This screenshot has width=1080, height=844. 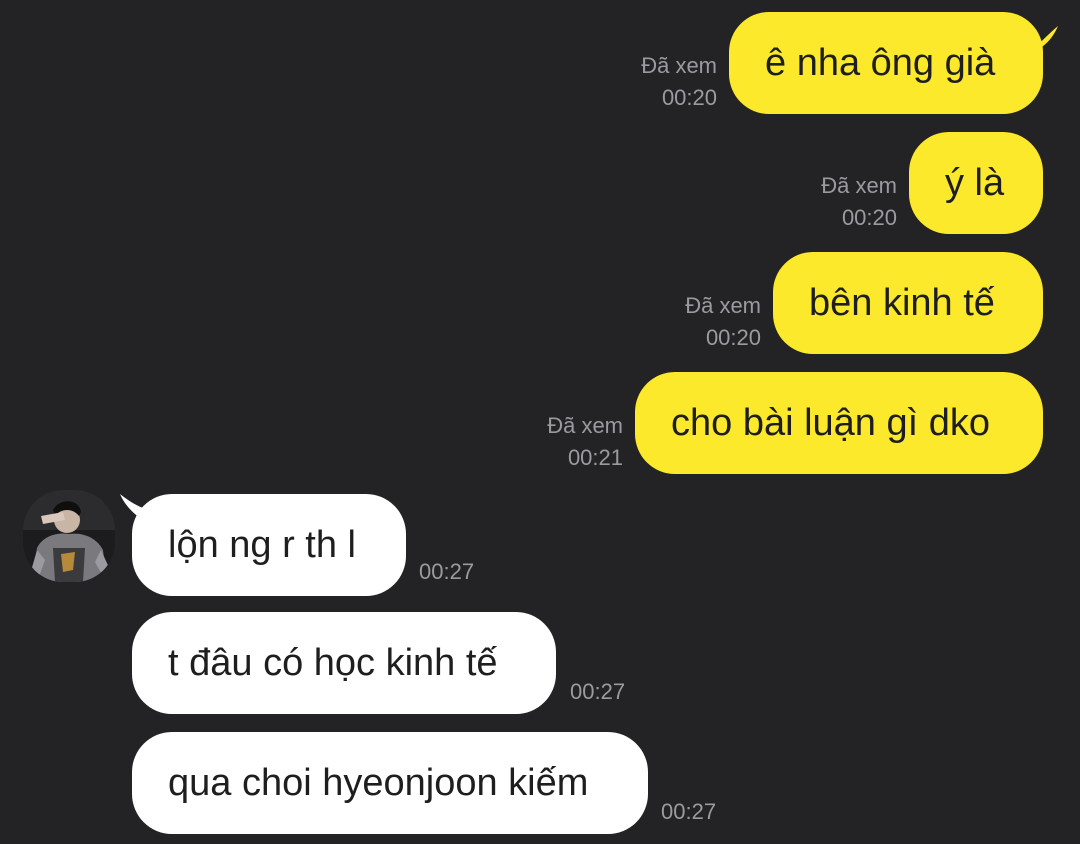 I want to click on incoming-bubble: t đâu có học kinh tế, so click(x=344, y=663).